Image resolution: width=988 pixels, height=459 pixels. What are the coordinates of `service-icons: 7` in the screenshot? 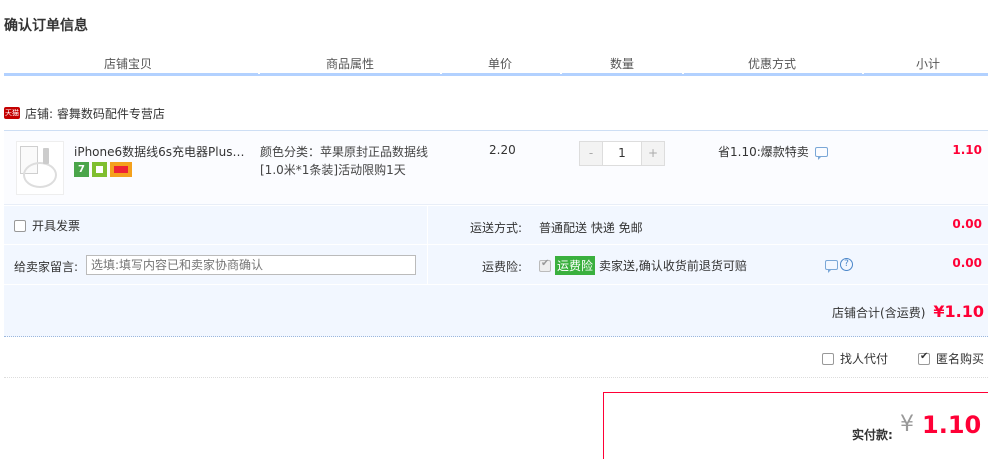 It's located at (103, 169).